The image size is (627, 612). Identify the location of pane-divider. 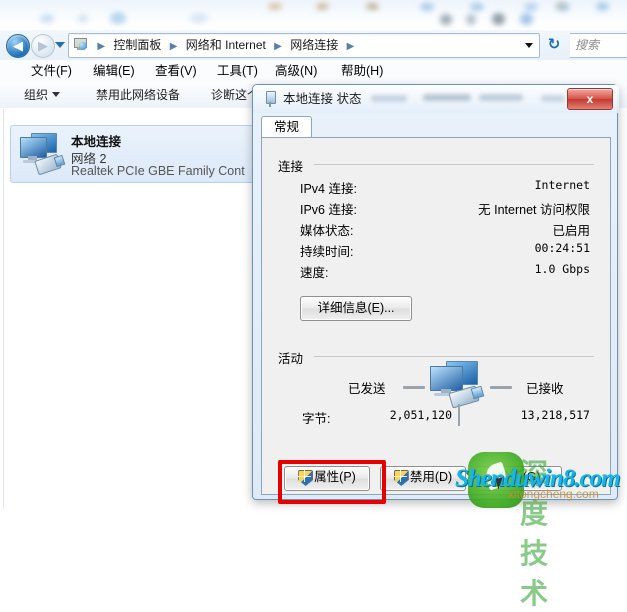
(3, 309).